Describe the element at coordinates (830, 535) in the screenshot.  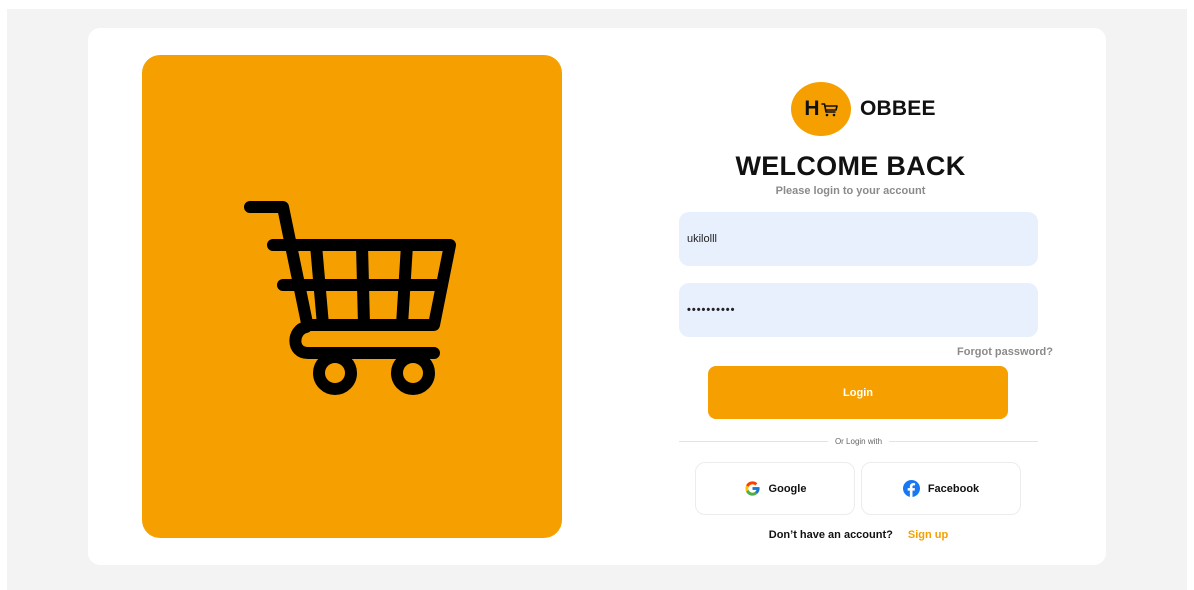
I see `signup-prompt: Don’t have an account?` at that location.